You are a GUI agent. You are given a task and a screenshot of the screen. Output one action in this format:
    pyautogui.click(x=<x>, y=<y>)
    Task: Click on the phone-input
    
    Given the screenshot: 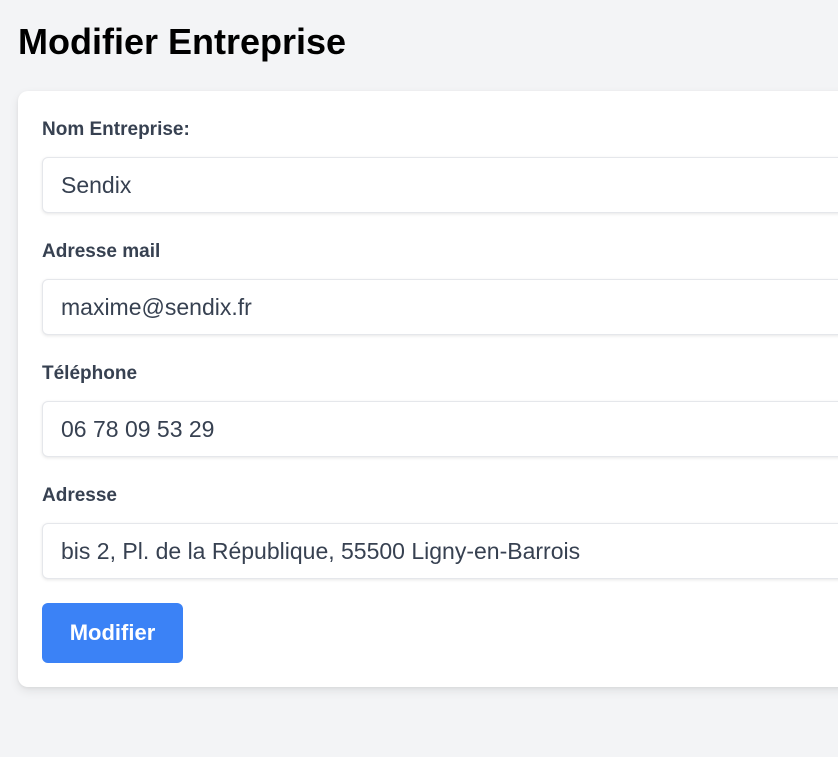 What is the action you would take?
    pyautogui.click(x=440, y=429)
    